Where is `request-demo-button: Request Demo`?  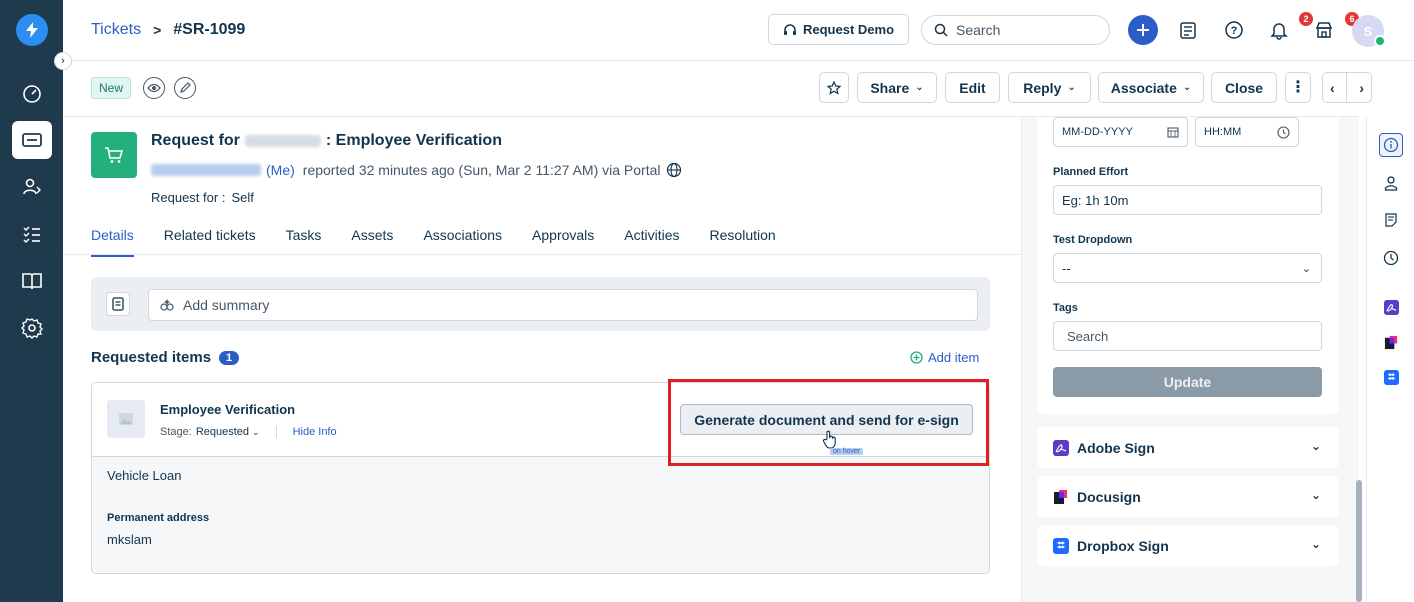
request-demo-button: Request Demo is located at coordinates (838, 29).